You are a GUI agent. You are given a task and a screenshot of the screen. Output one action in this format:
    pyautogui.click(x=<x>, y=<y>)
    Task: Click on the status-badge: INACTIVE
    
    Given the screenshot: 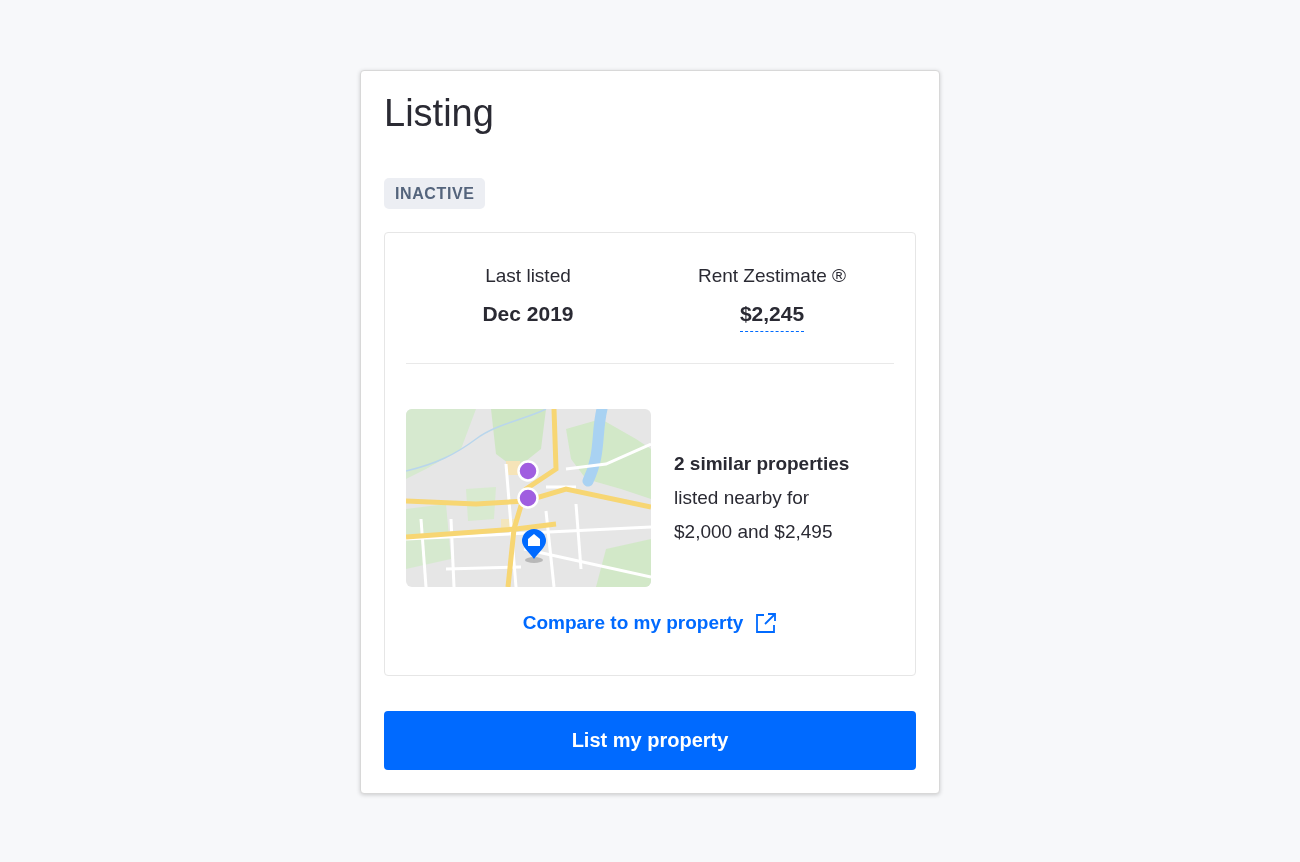 What is the action you would take?
    pyautogui.click(x=435, y=193)
    